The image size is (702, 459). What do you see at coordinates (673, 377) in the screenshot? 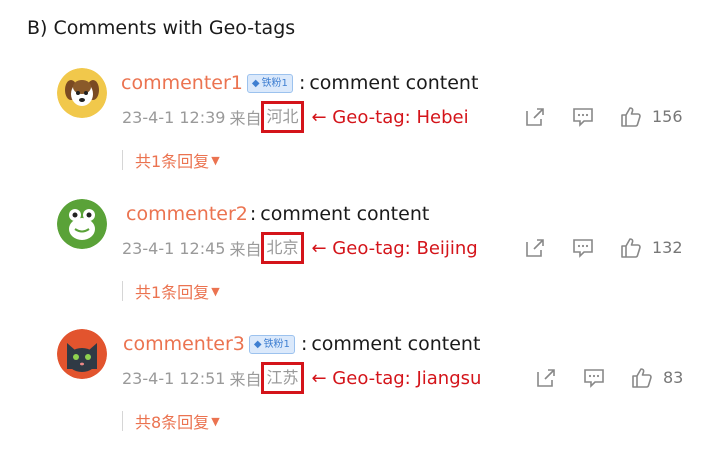
I see `like-count: 83` at bounding box center [673, 377].